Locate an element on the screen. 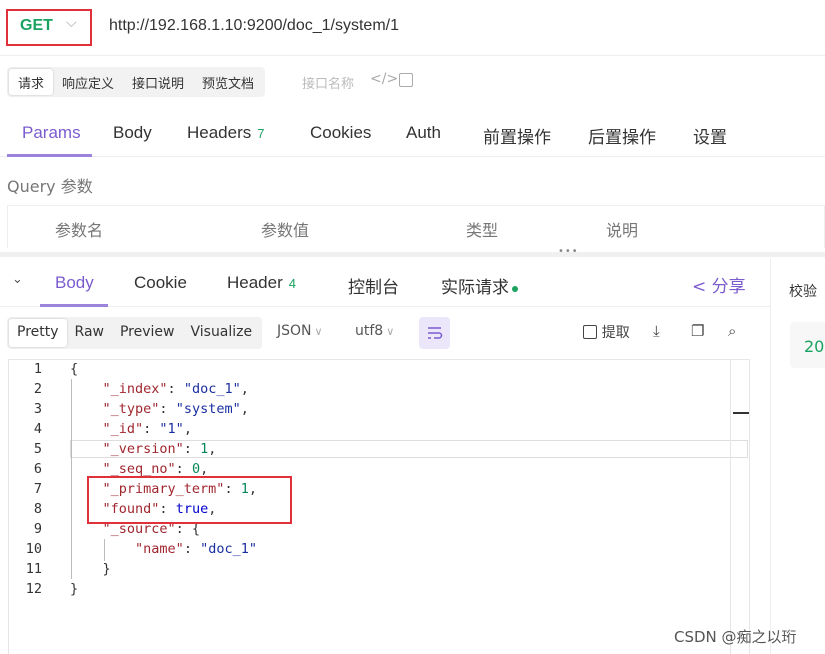  tab-pre-ops: 前置操作 is located at coordinates (517, 135).